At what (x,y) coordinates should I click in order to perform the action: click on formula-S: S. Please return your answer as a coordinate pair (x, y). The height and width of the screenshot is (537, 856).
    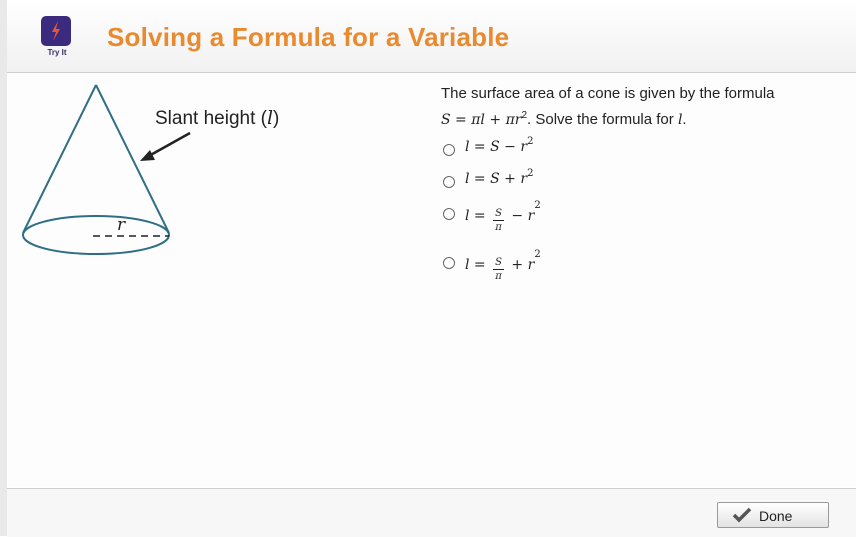
    Looking at the image, I should click on (446, 120).